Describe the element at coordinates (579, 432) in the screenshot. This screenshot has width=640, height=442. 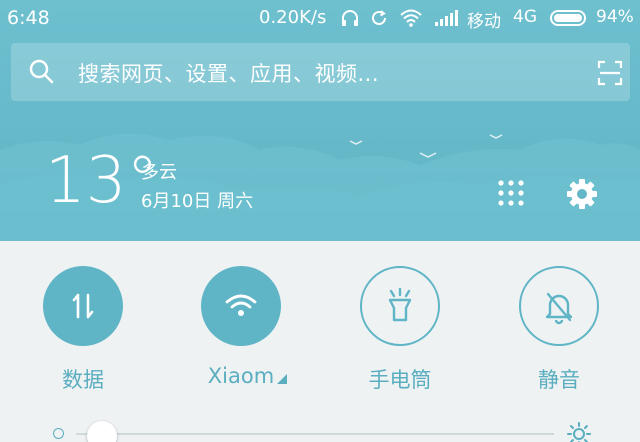
I see `brightness-high-icon` at that location.